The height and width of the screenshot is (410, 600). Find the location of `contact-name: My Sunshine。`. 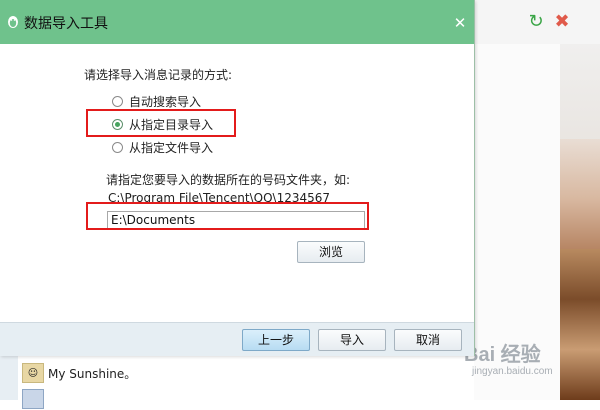

contact-name: My Sunshine。 is located at coordinates (92, 373).